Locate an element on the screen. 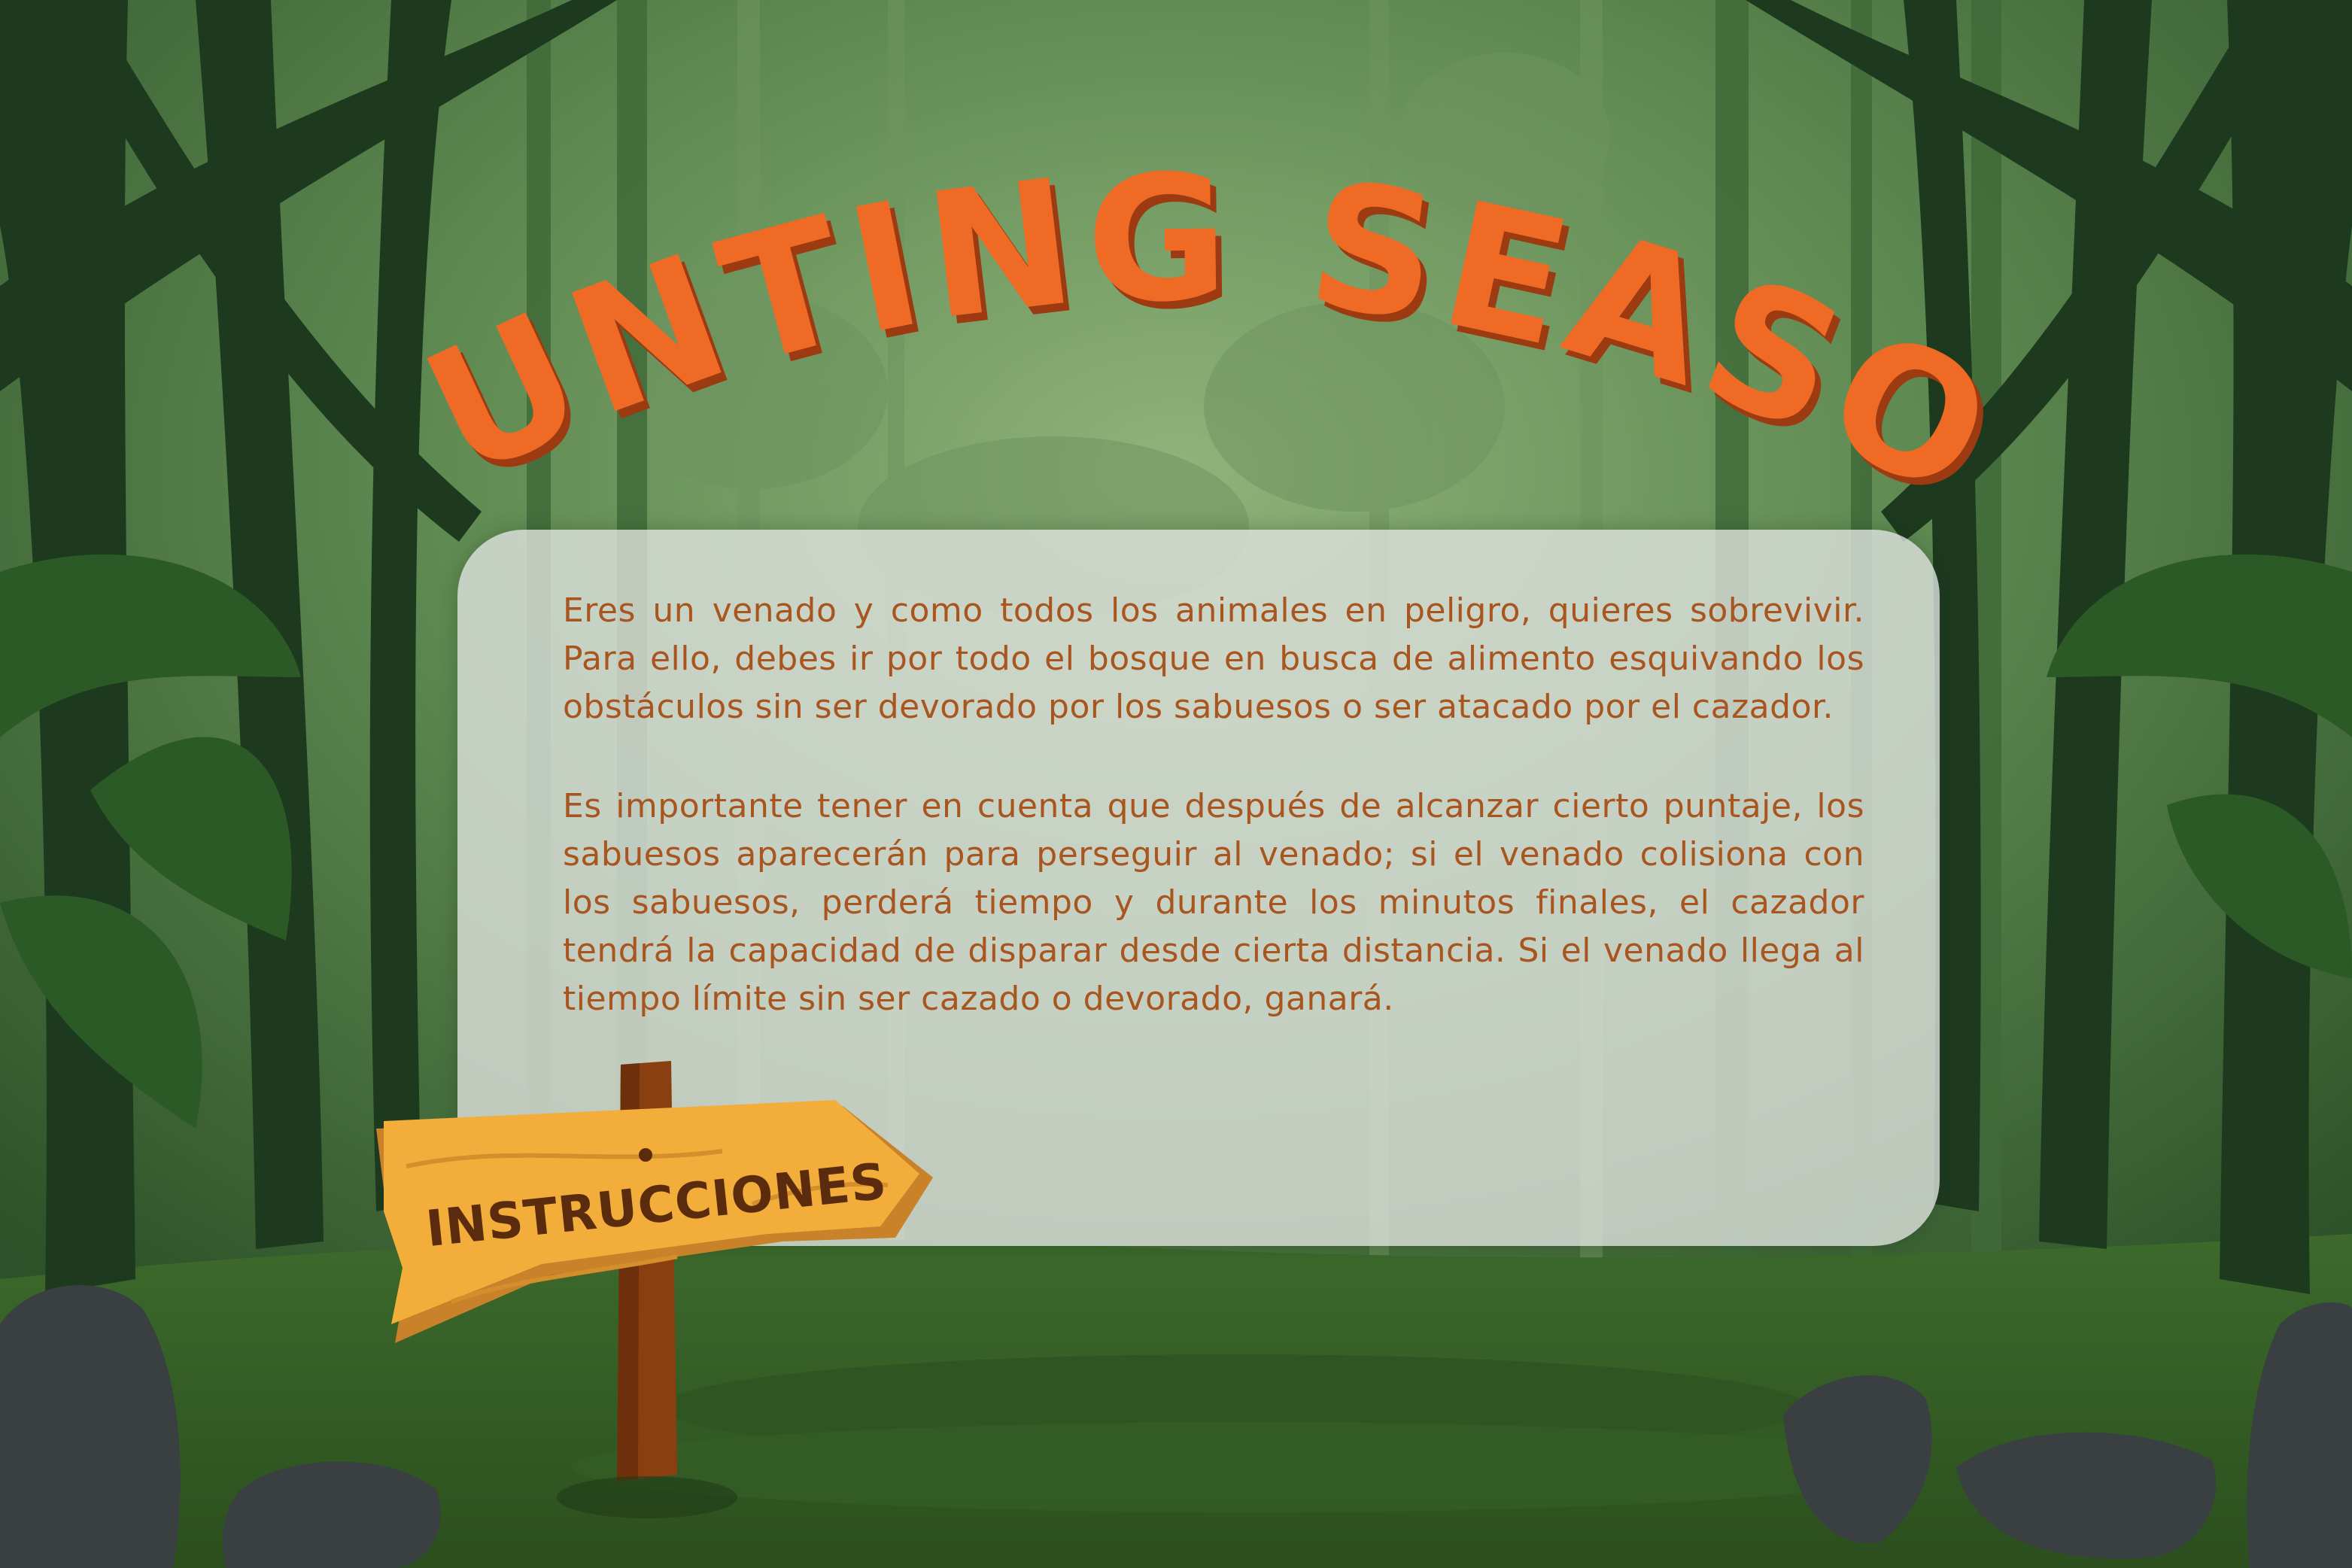 The image size is (2352, 1568). wooden-signpost-icon is located at coordinates (662, 1294).